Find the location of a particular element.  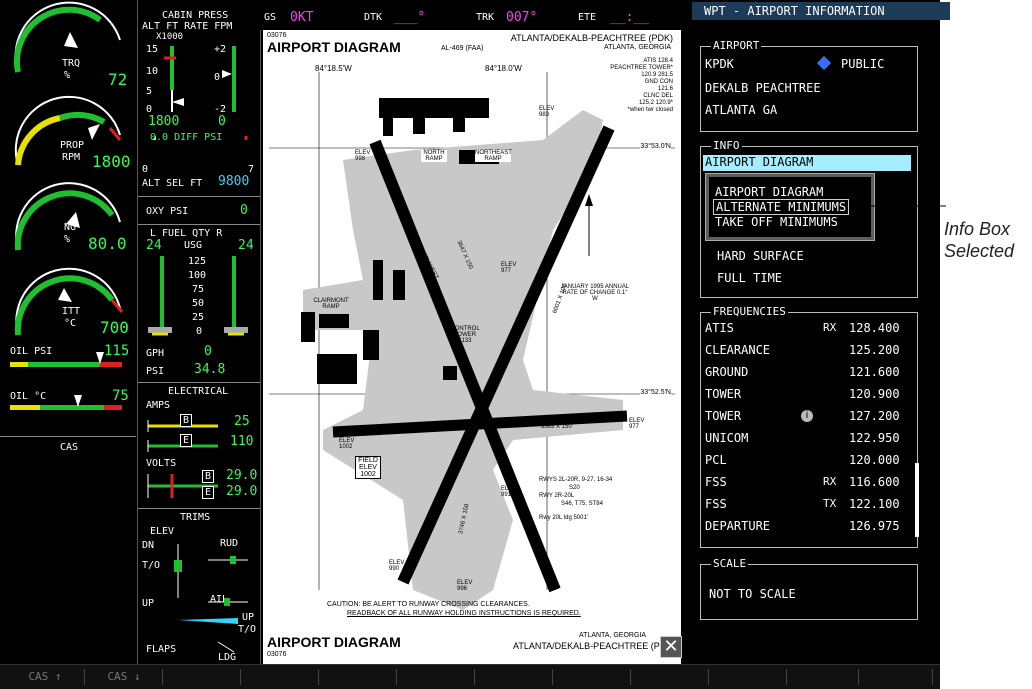

chart-footer-name: ATLANTA/DEKALB-PEACHTREE (PDK) is located at coordinates (594, 646).